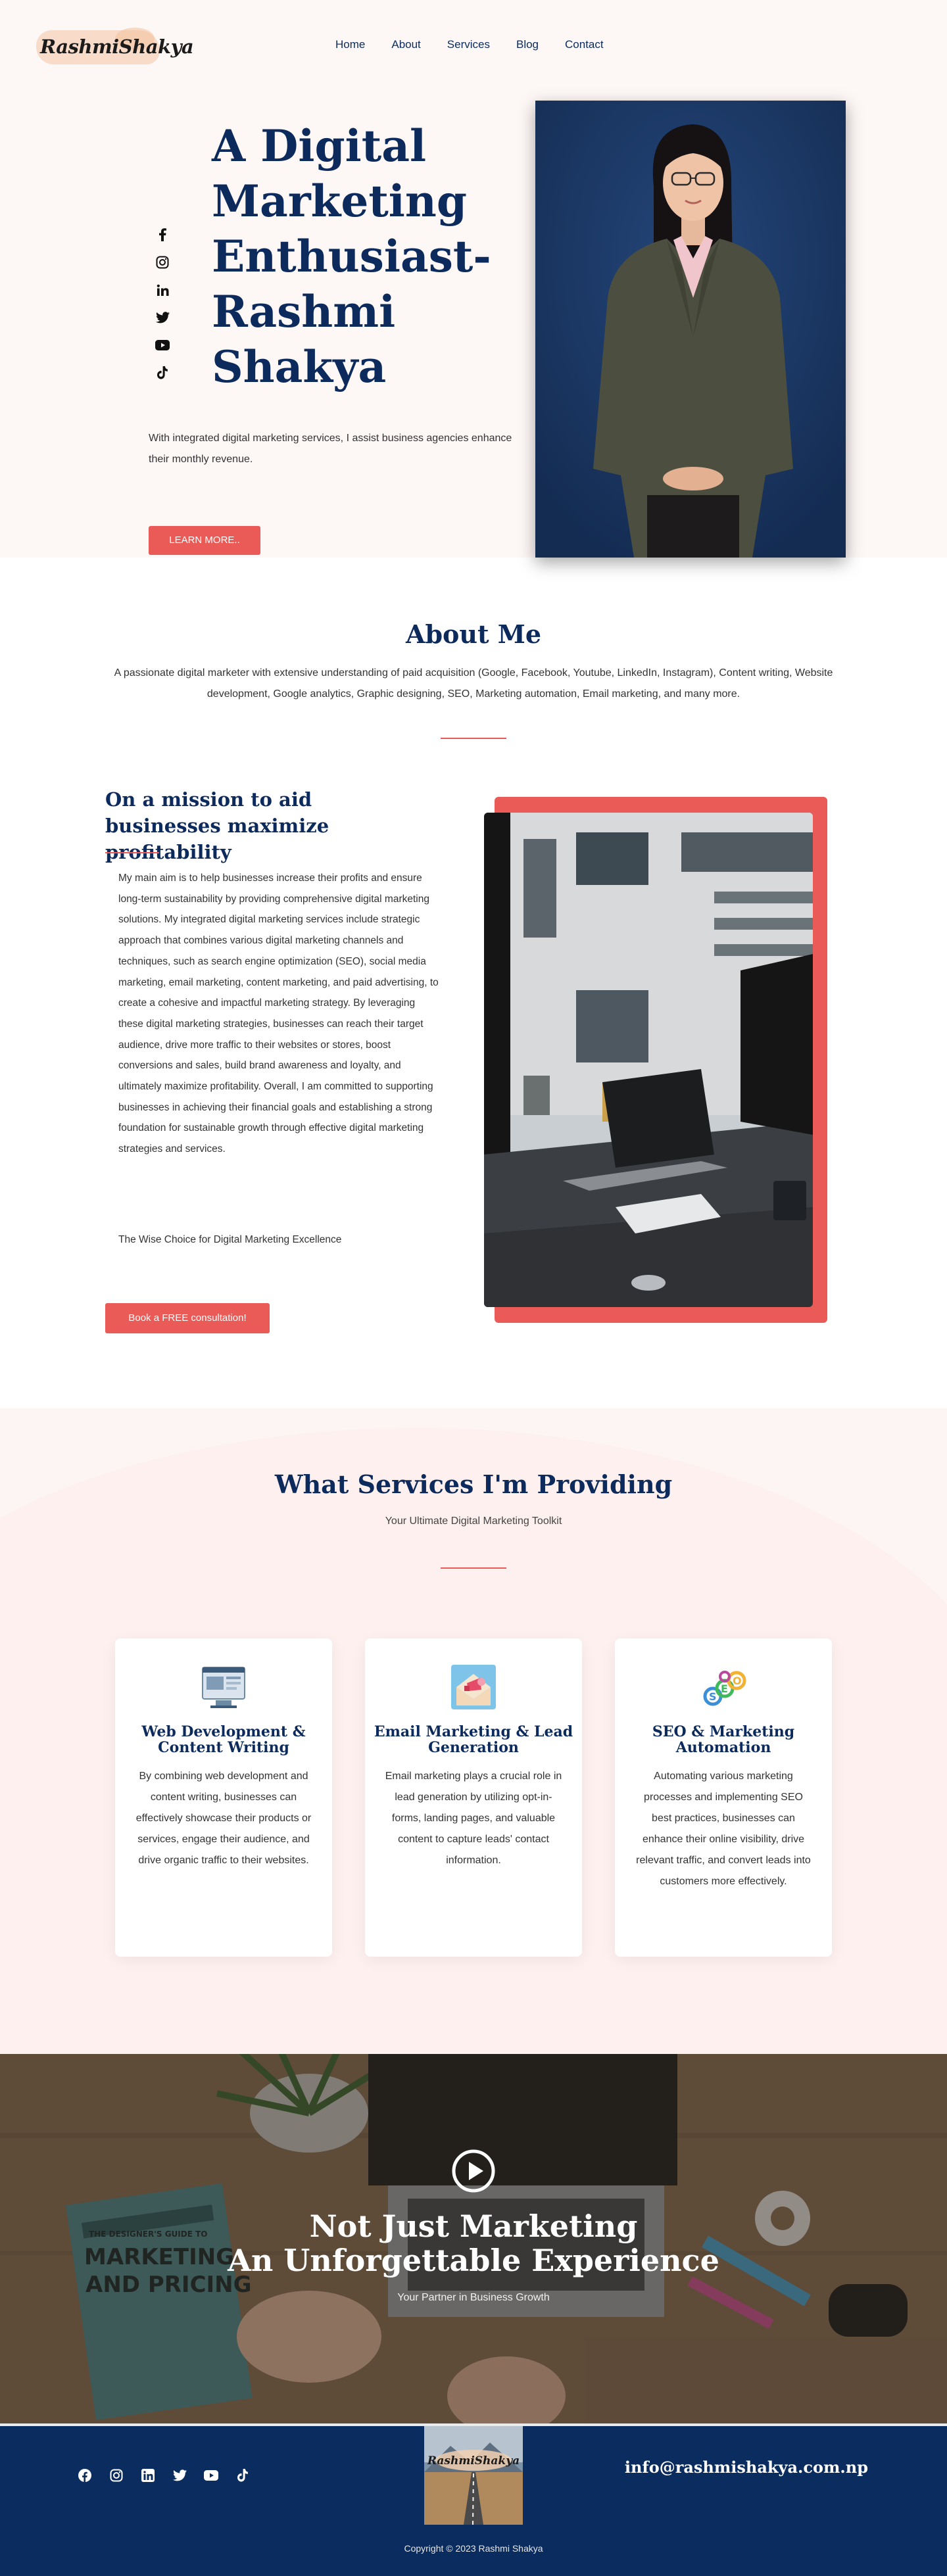 The width and height of the screenshot is (947, 2576). Describe the element at coordinates (473, 2549) in the screenshot. I see `footer-copyright: Copyright © 2023 Rashmi Shakya` at that location.